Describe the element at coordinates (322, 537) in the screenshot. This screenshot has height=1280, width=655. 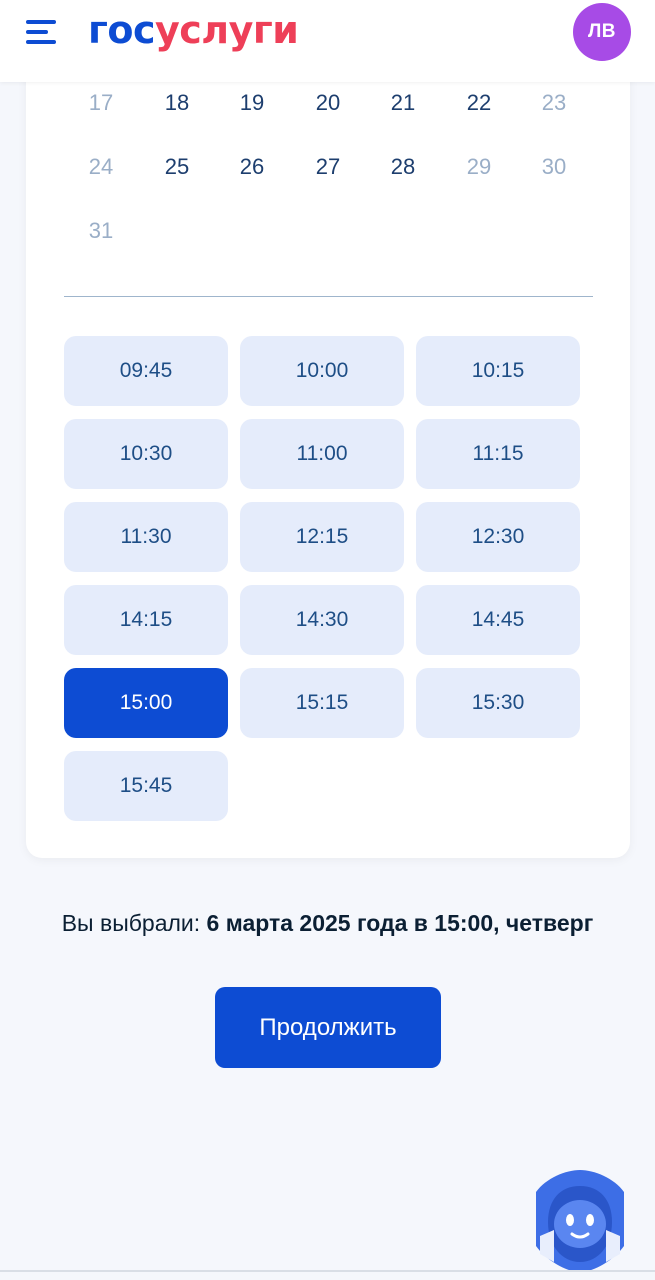
I see `time-slot: 12:15` at that location.